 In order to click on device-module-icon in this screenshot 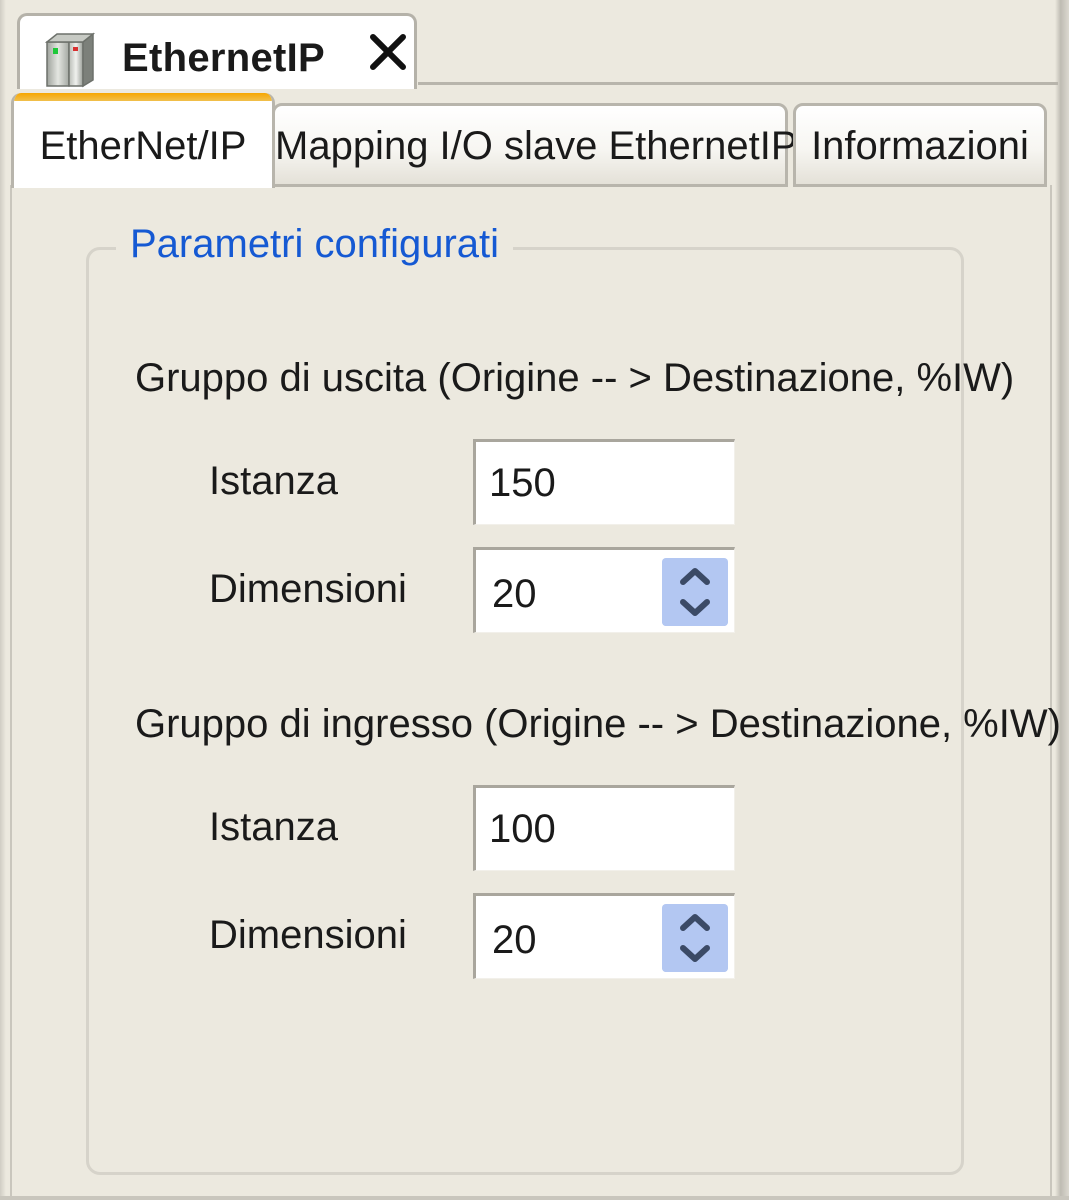, I will do `click(70, 60)`.